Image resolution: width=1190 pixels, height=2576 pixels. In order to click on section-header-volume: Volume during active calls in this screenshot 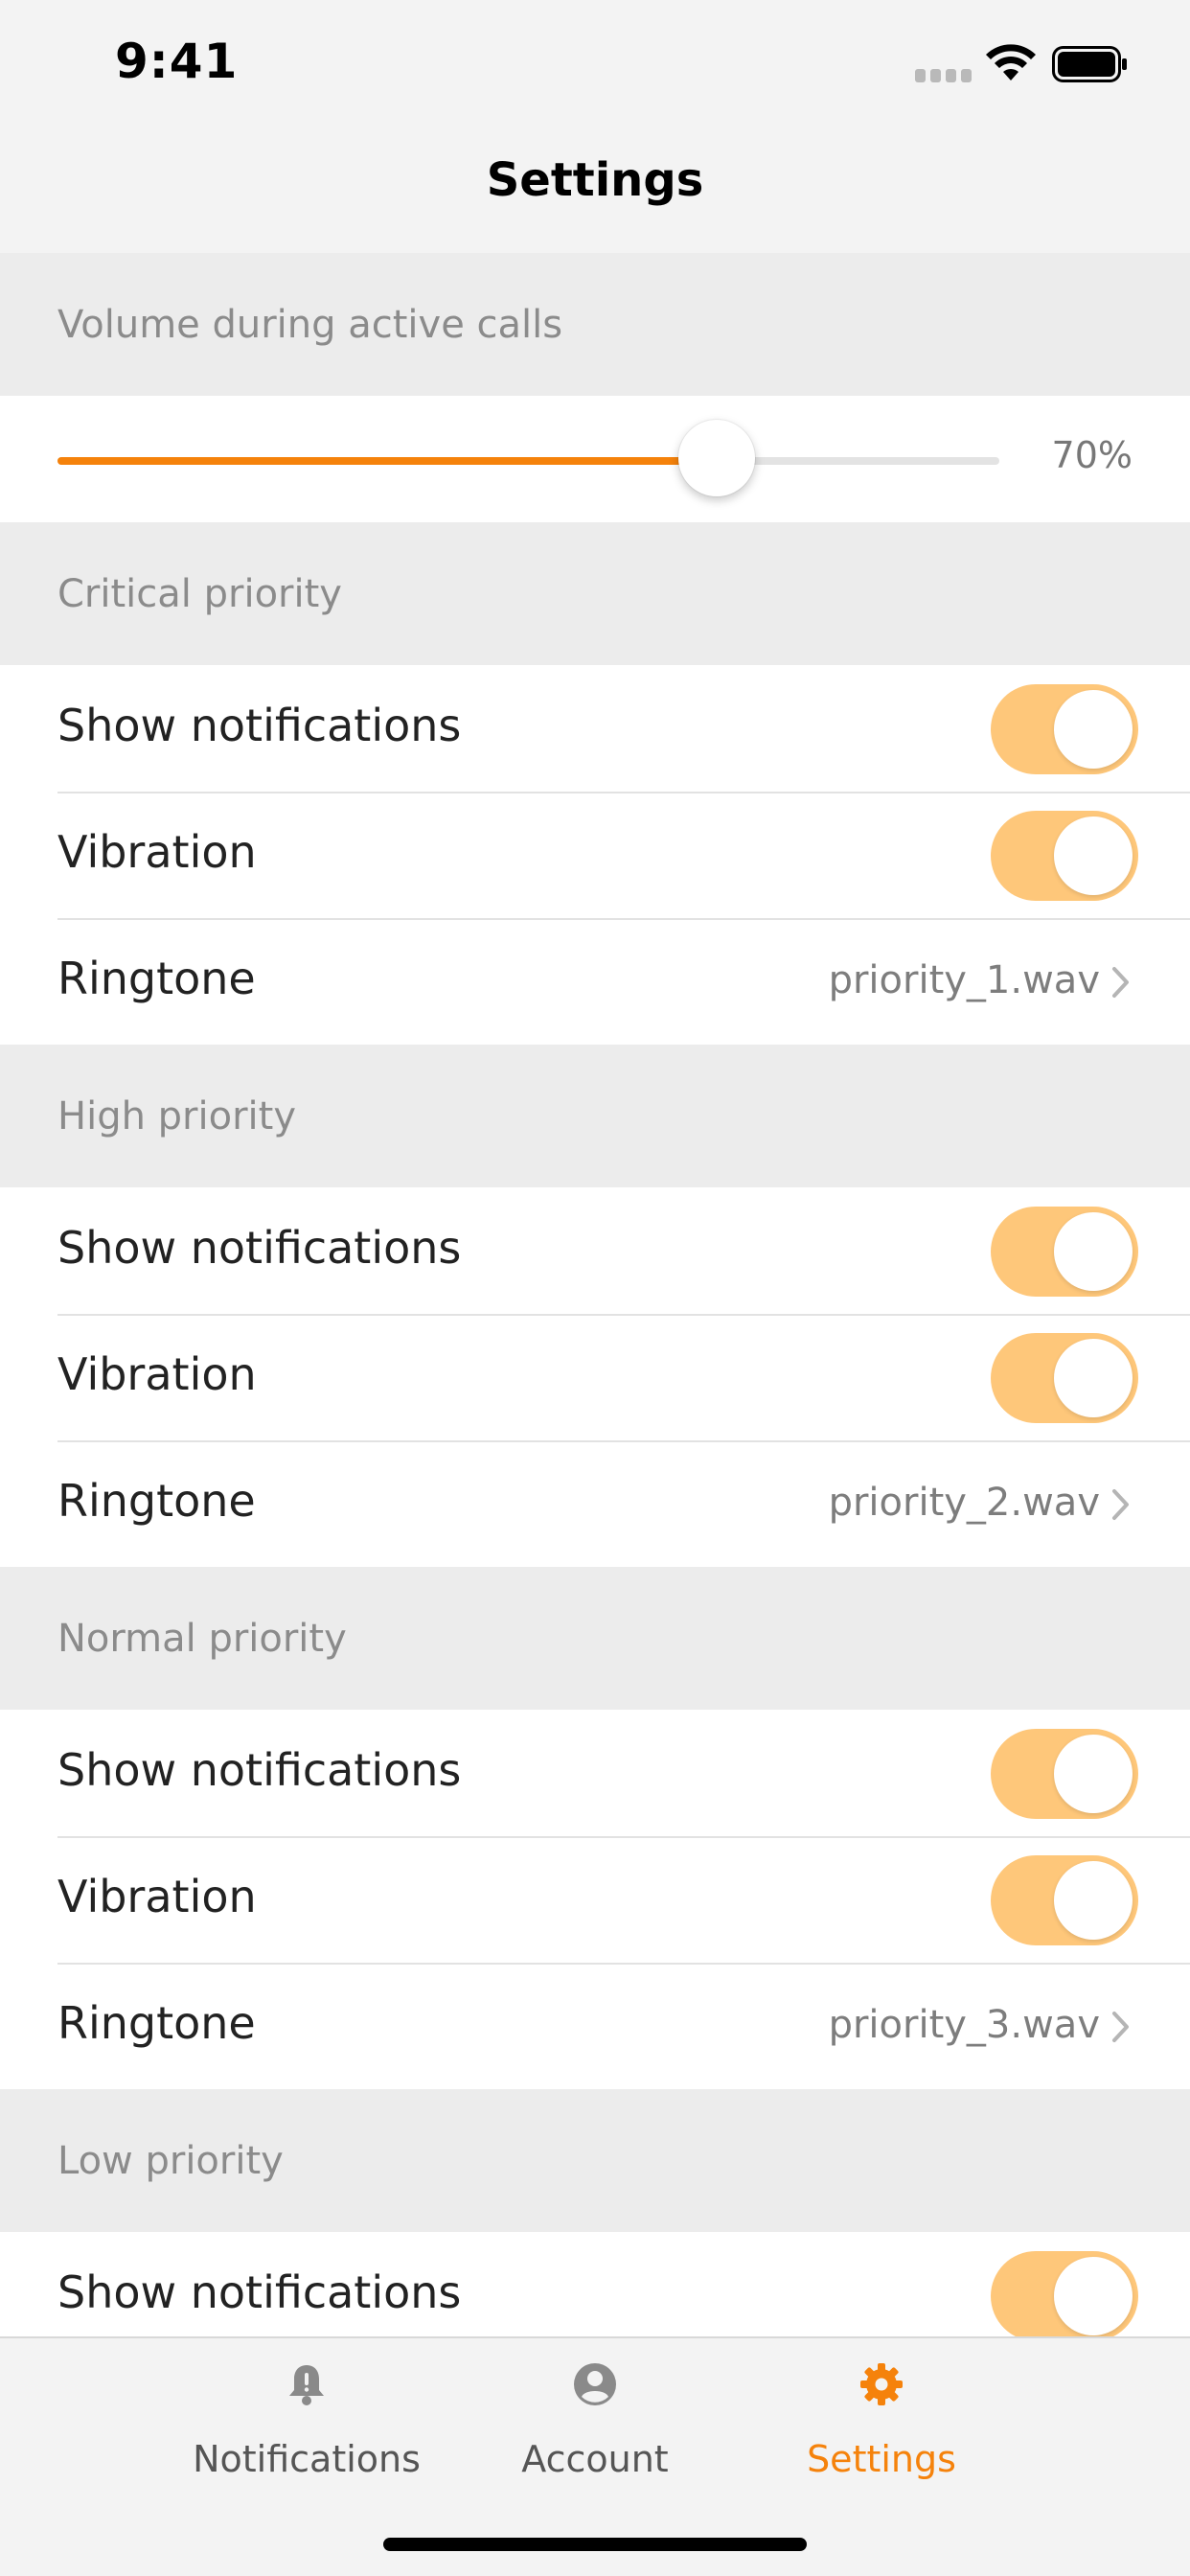, I will do `click(595, 324)`.